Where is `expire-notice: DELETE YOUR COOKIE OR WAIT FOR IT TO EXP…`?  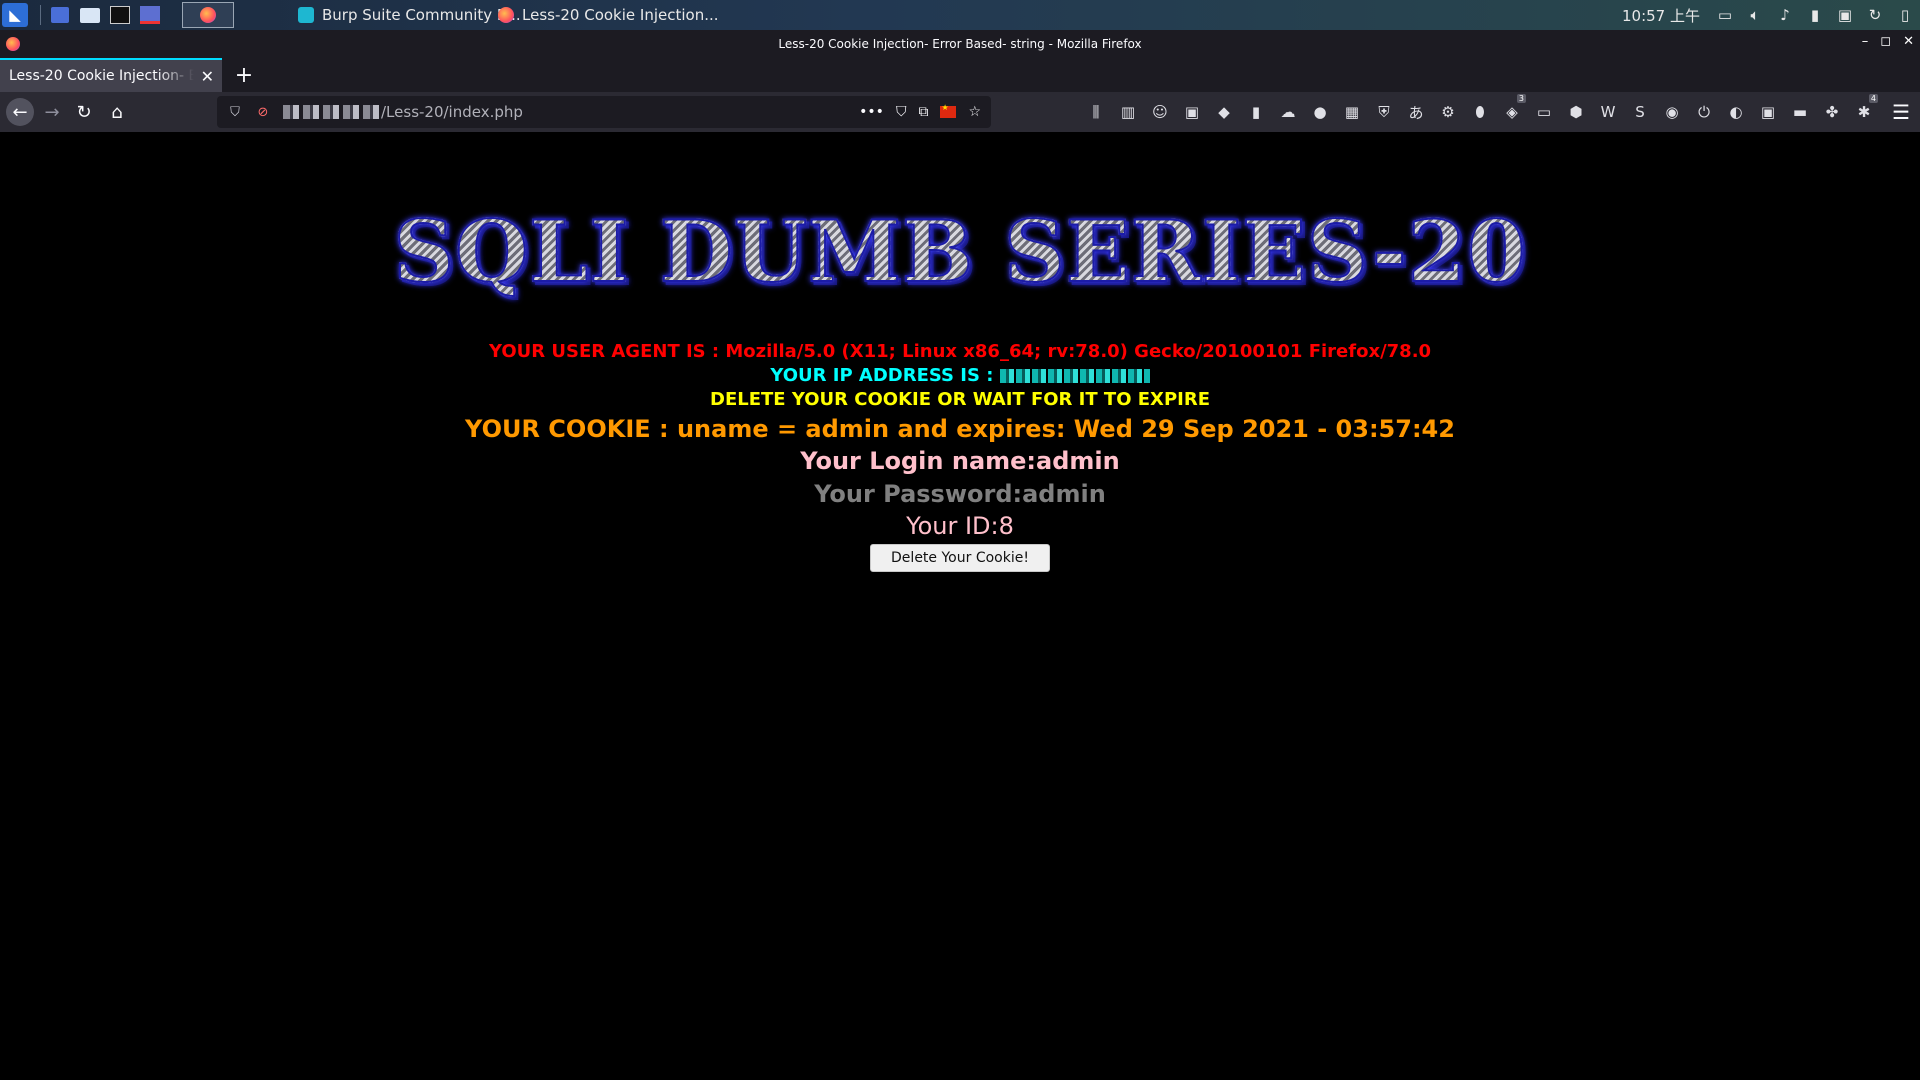
expire-notice: DELETE YOUR COOKIE OR WAIT FOR IT TO EXP… is located at coordinates (960, 399).